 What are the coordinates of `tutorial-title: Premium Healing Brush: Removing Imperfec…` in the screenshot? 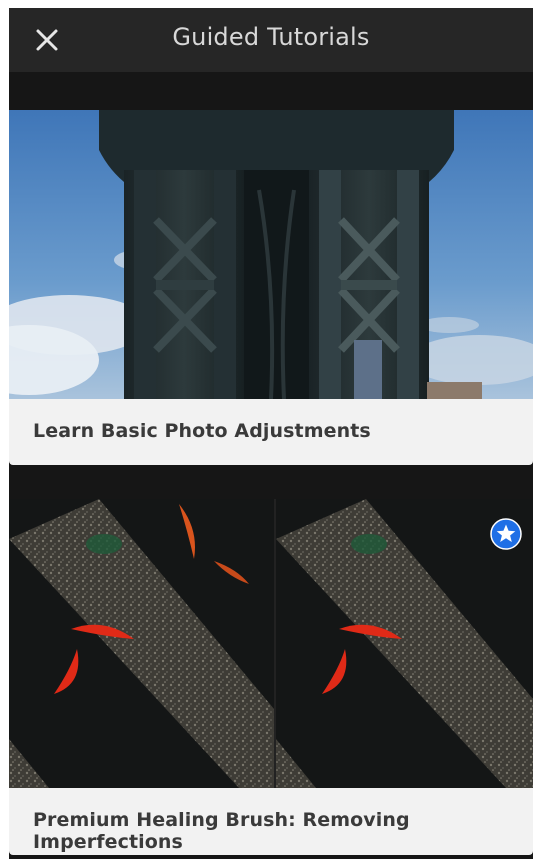 It's located at (221, 831).